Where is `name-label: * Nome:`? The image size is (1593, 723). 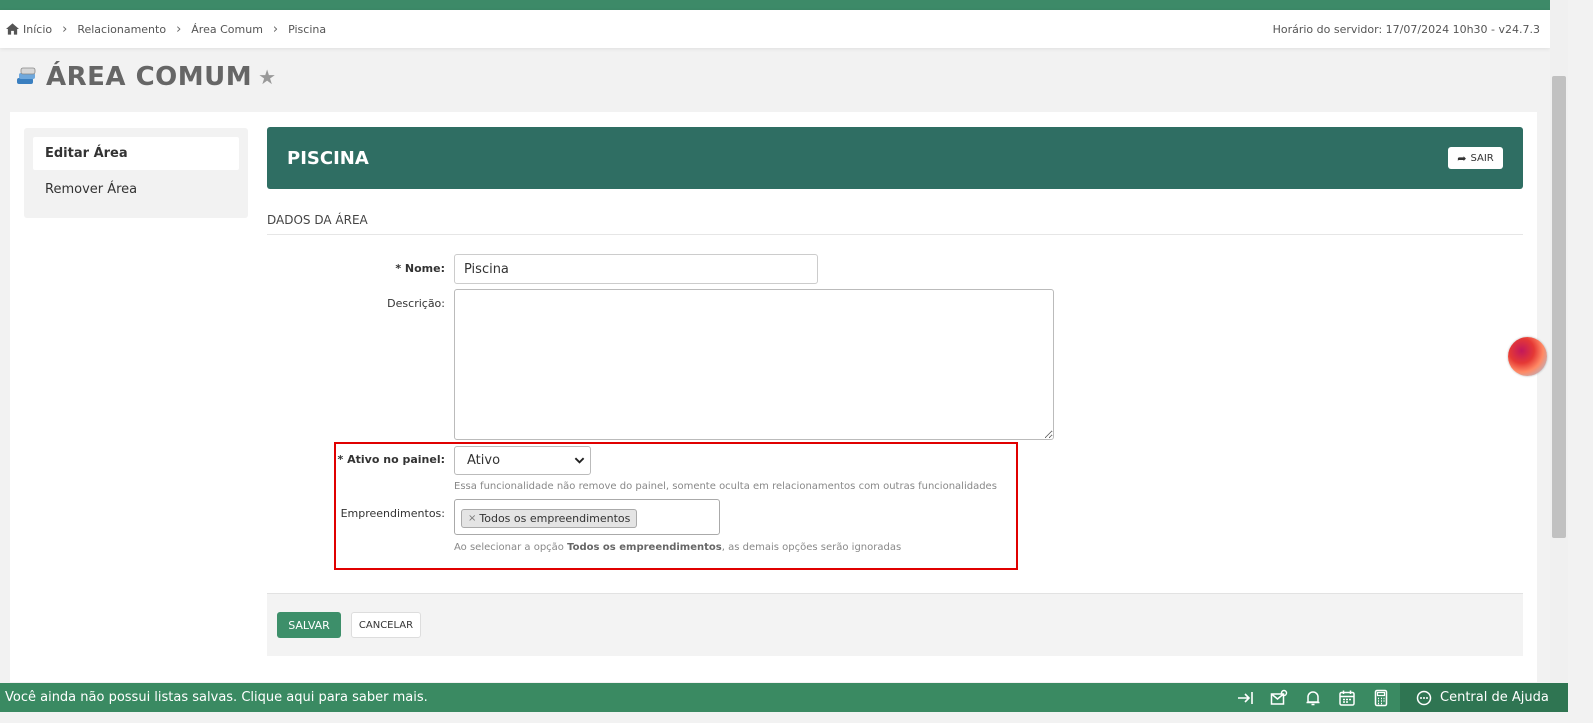
name-label: * Nome: is located at coordinates (420, 268).